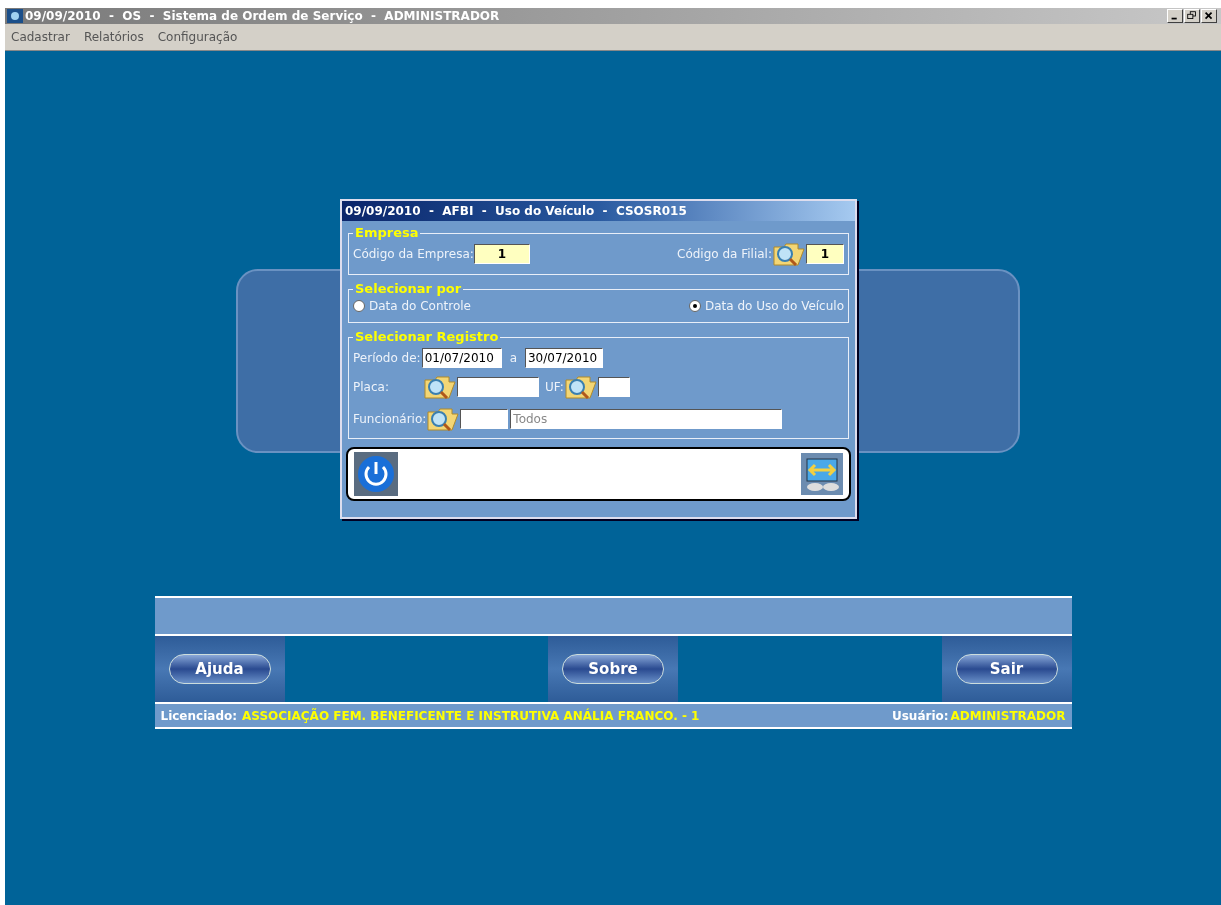 Image resolution: width=1221 pixels, height=905 pixels. I want to click on minimize-icon, so click(1175, 16).